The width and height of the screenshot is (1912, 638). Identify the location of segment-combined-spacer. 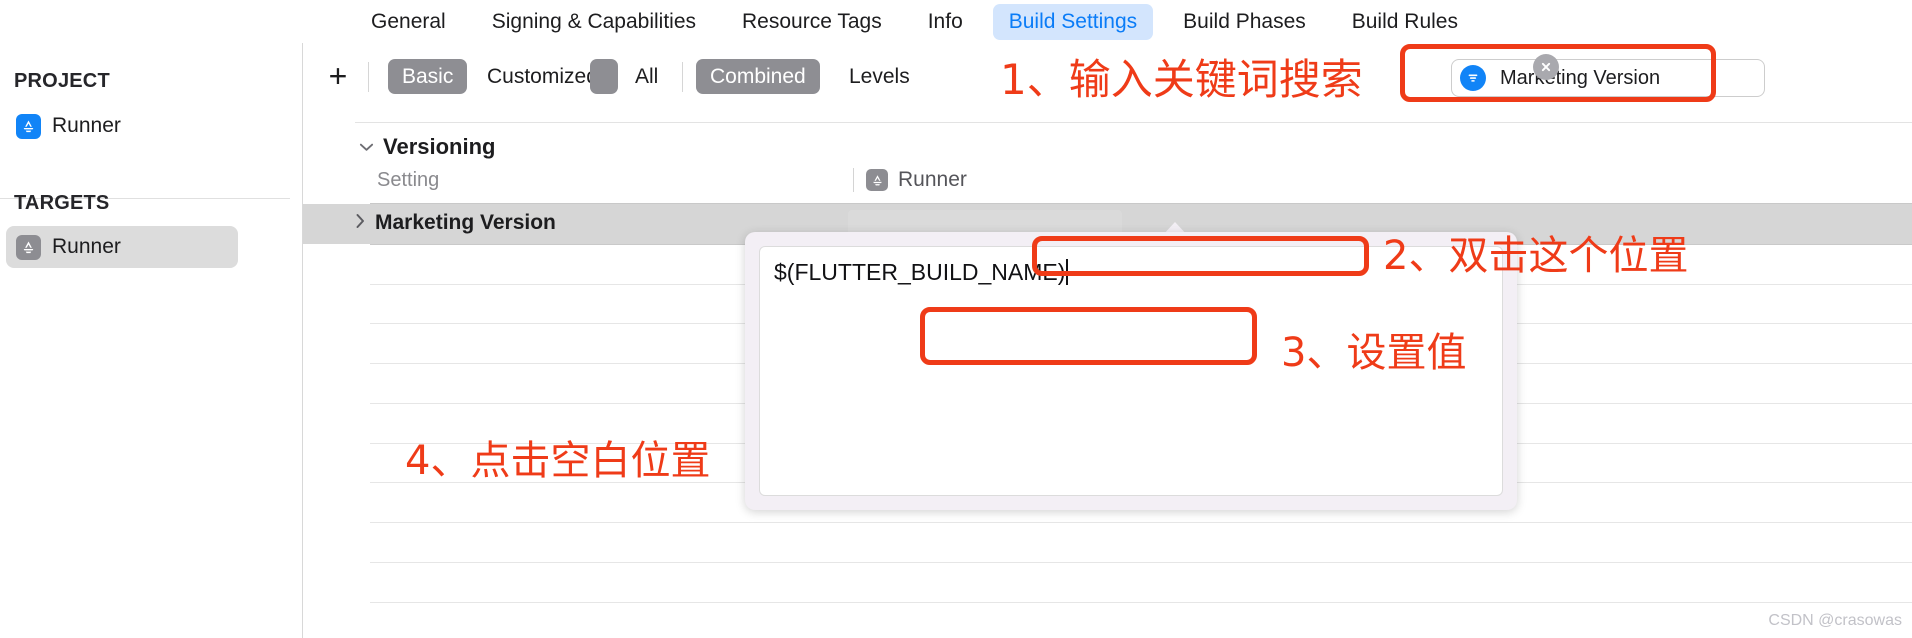
(604, 76).